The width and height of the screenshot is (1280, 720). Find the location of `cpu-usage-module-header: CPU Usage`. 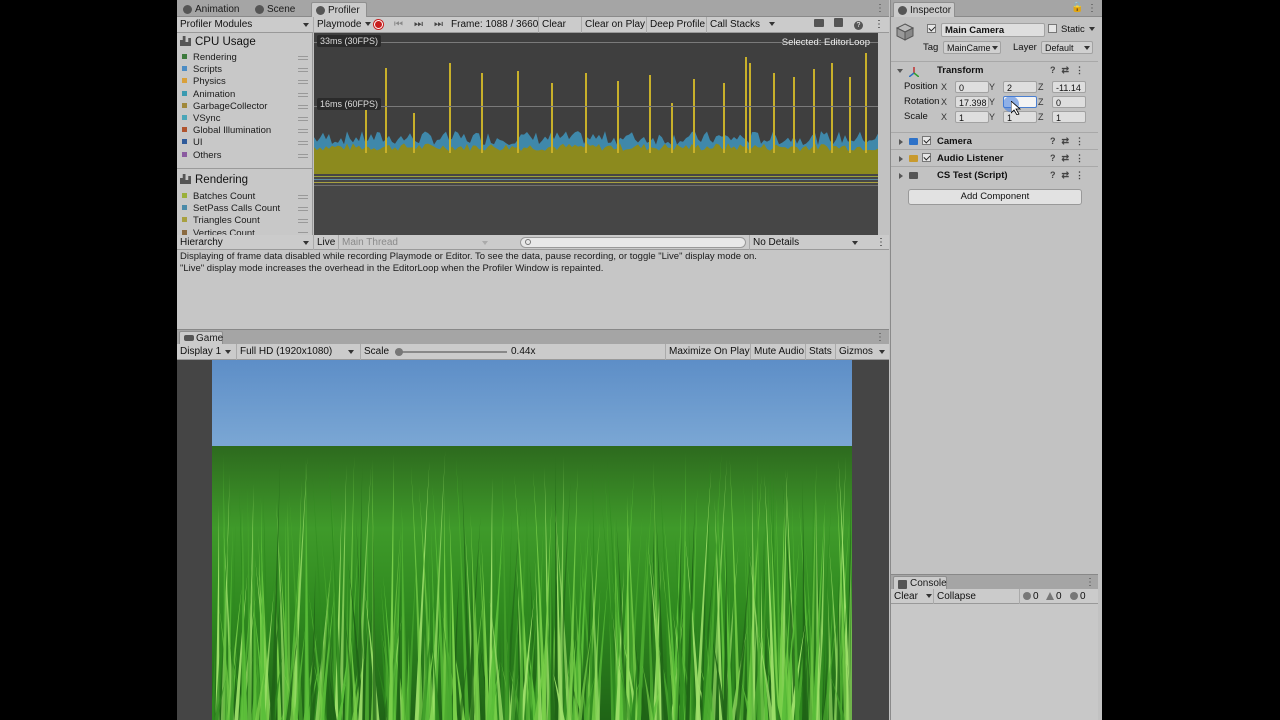

cpu-usage-module-header: CPU Usage is located at coordinates (218, 42).